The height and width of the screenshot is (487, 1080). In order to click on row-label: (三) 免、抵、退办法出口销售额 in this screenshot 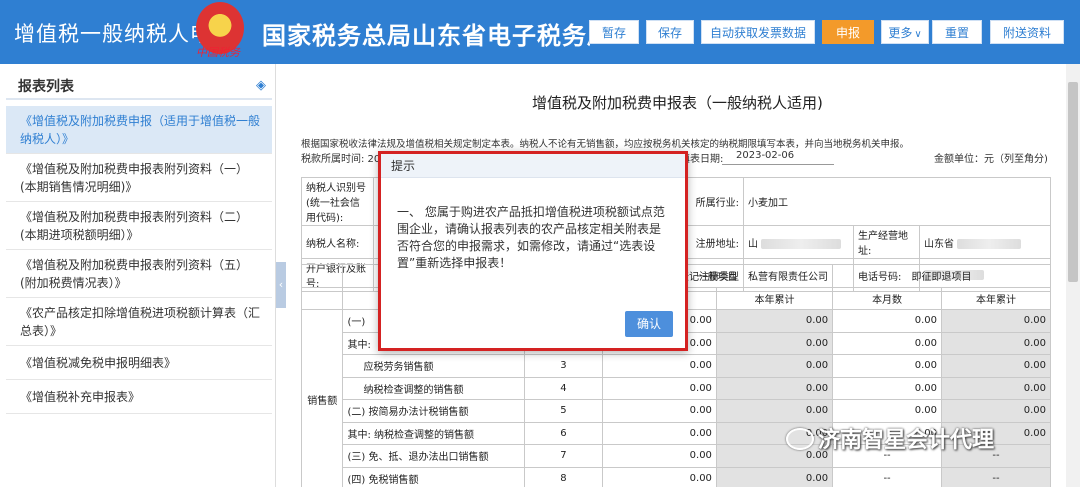, I will do `click(434, 456)`.